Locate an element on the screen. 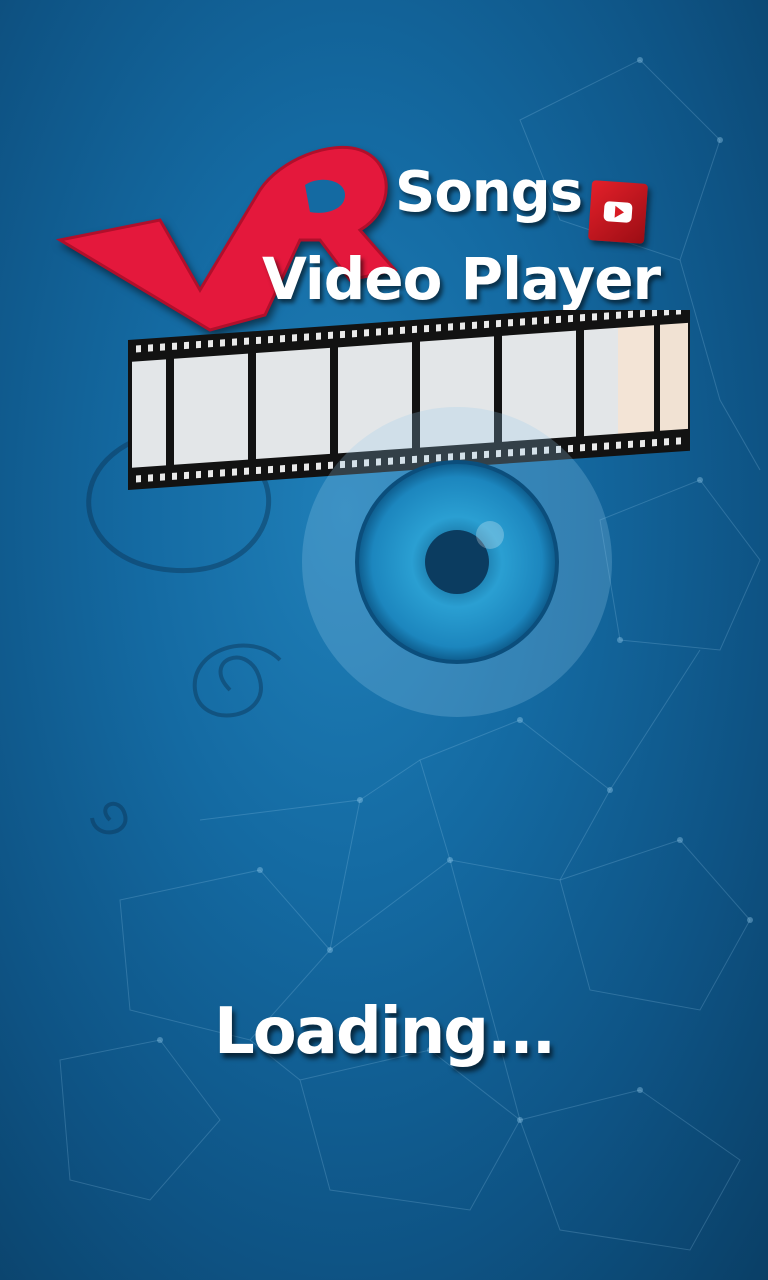 The height and width of the screenshot is (1280, 768). play-icon is located at coordinates (618, 212).